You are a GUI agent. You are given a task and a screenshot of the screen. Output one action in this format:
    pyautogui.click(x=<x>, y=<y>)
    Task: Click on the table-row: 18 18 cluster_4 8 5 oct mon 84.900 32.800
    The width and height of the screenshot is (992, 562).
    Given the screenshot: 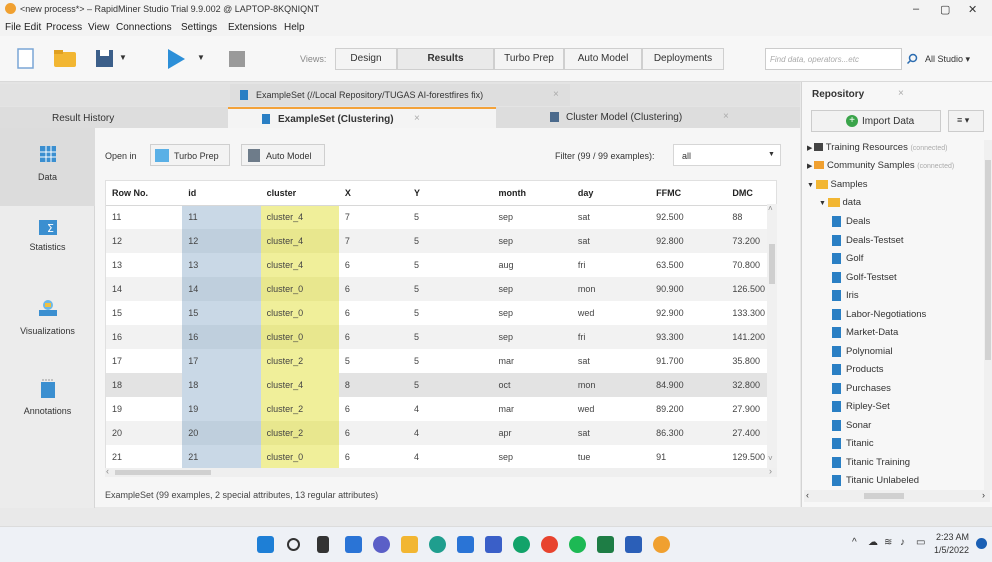 What is the action you would take?
    pyautogui.click(x=441, y=385)
    